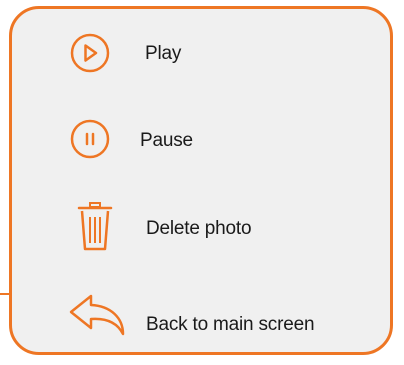  I want to click on menu-item-label: Play, so click(163, 53).